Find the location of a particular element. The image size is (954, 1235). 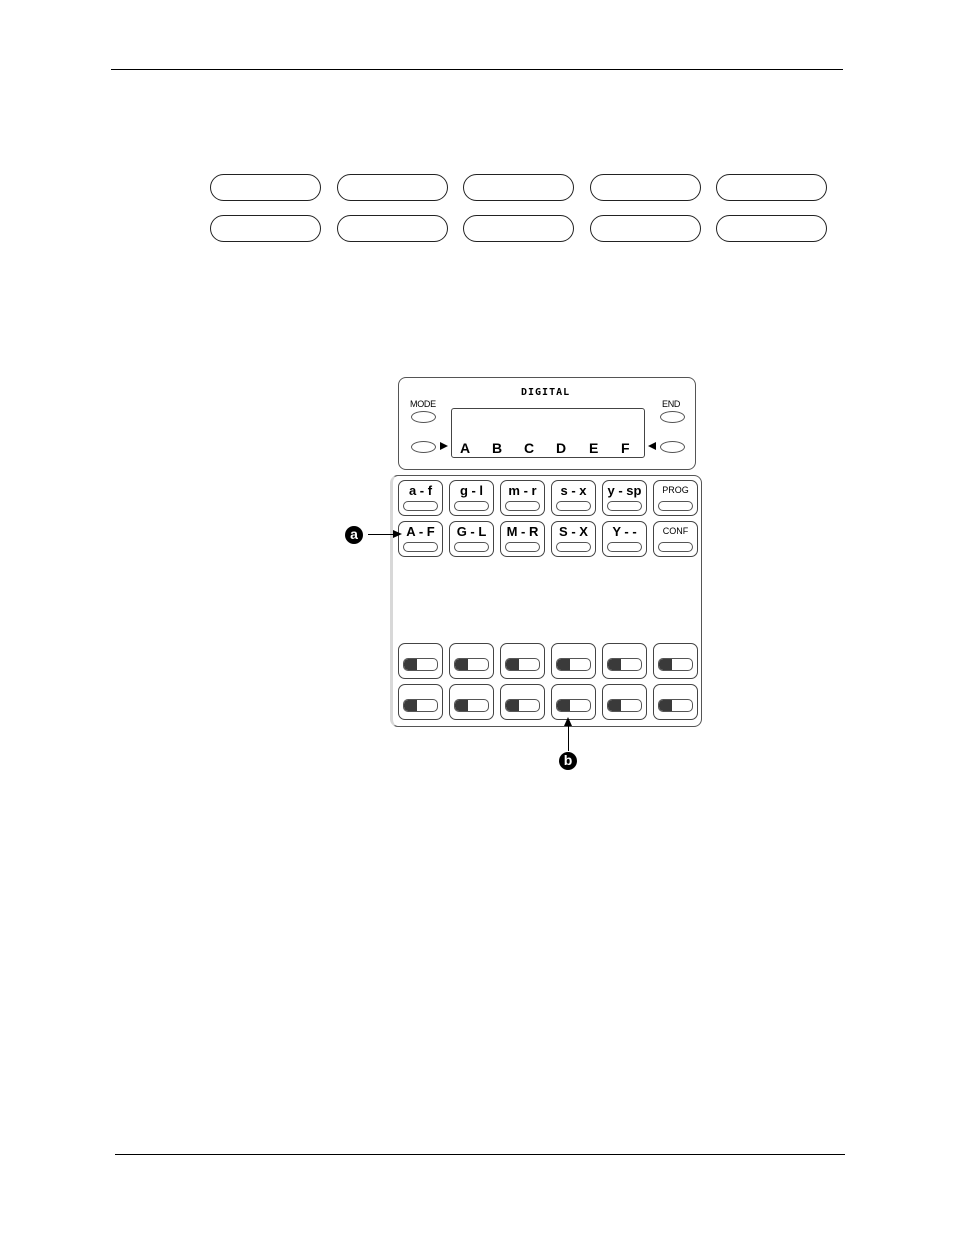

callout-b: b is located at coordinates (568, 761).